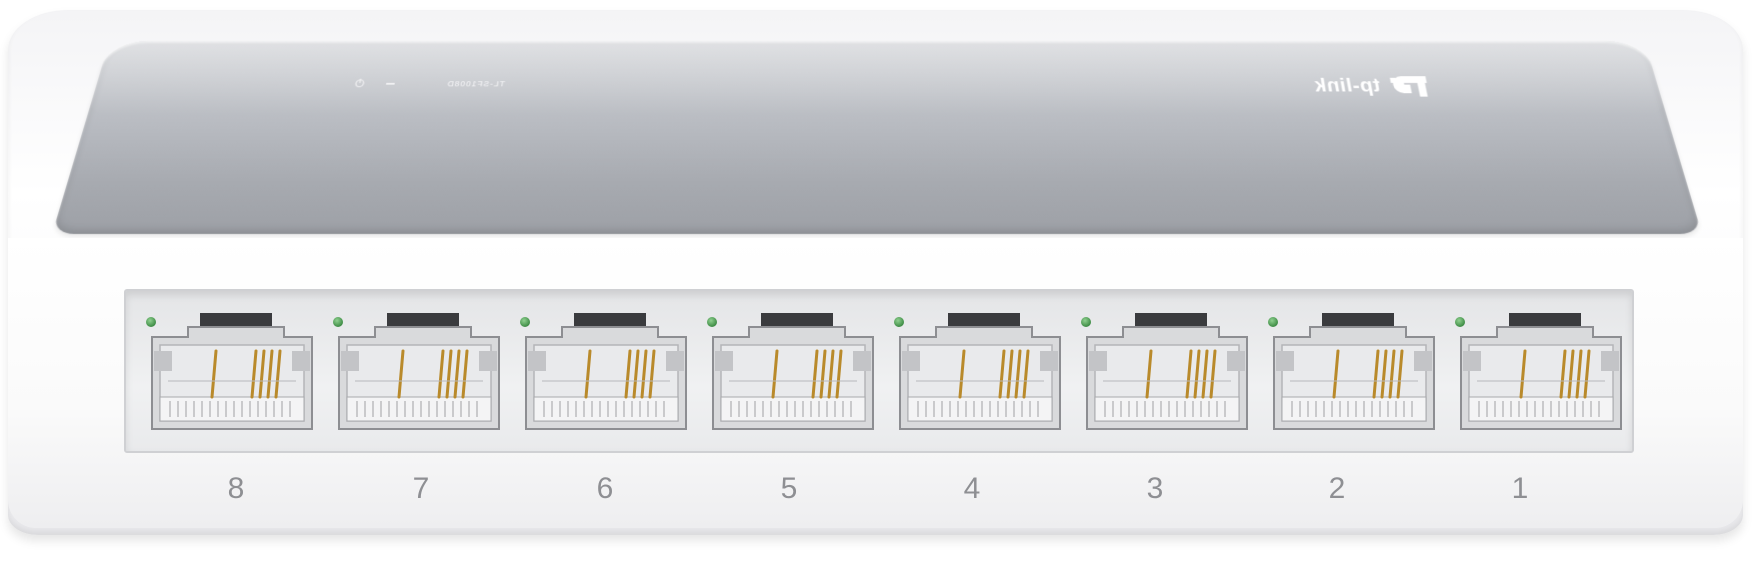 This screenshot has height=577, width=1753. Describe the element at coordinates (359, 83) in the screenshot. I see `power-icon` at that location.